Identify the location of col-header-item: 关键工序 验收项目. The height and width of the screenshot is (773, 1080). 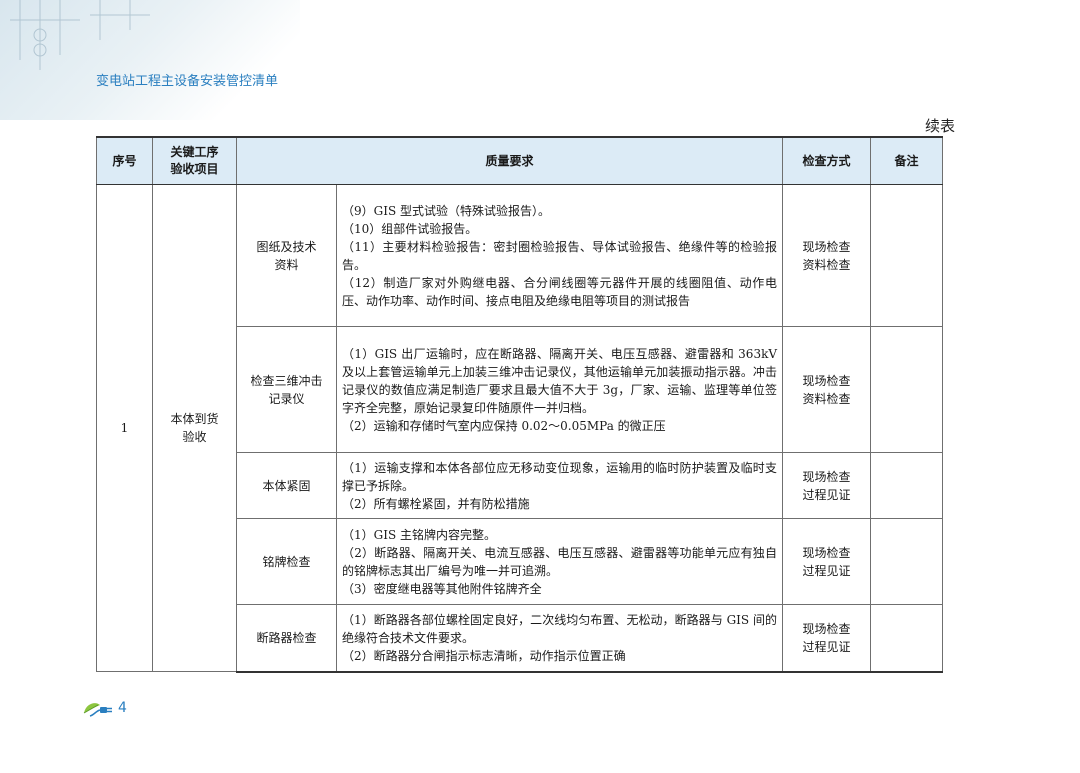
(194, 160).